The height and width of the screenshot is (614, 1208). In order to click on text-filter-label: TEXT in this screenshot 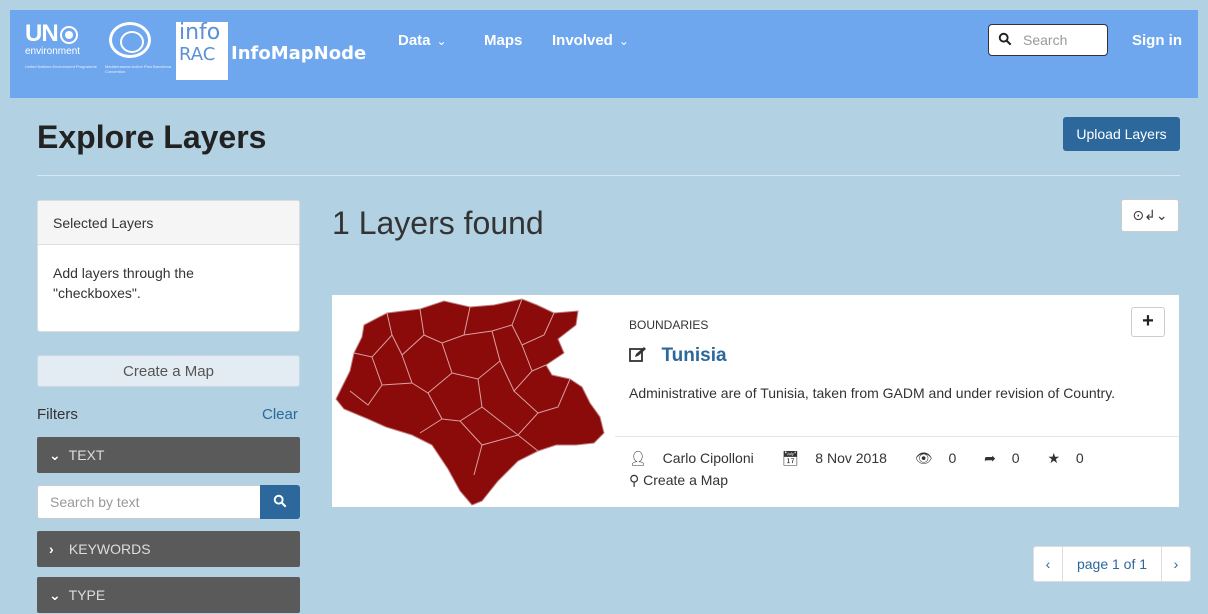, I will do `click(86, 455)`.